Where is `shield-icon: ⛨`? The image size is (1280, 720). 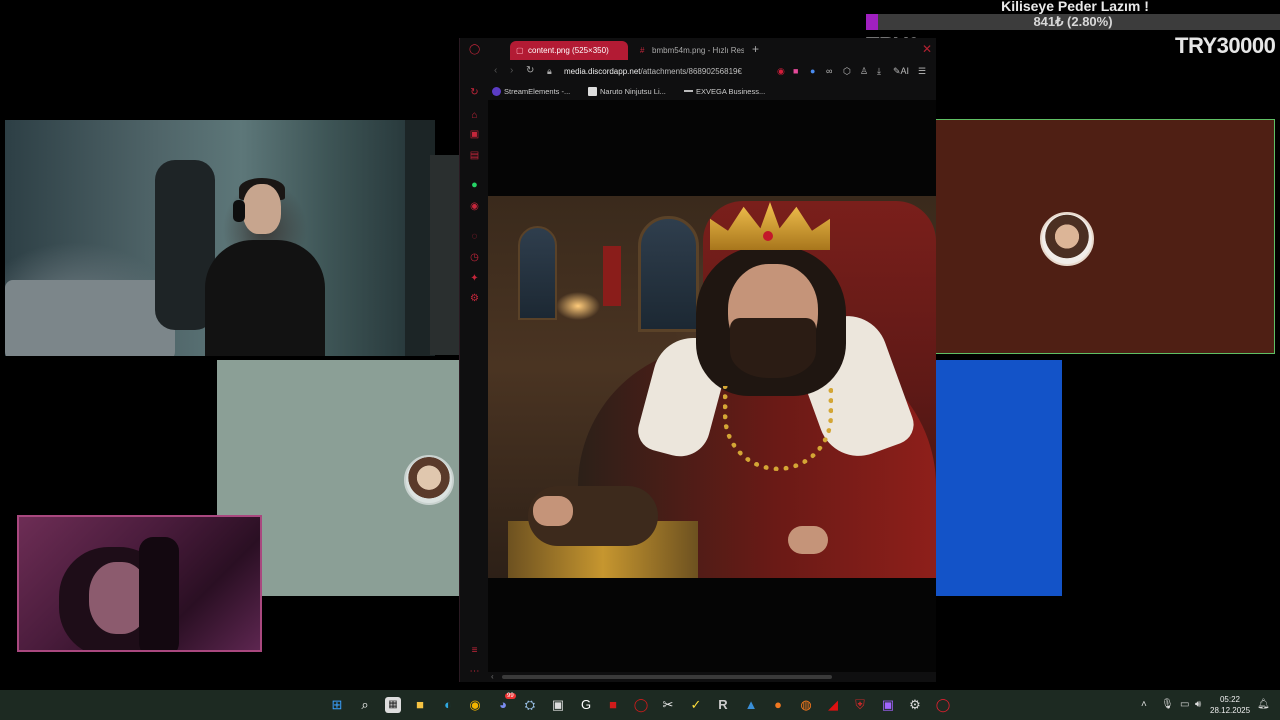
shield-icon: ⛨ is located at coordinates (860, 705).